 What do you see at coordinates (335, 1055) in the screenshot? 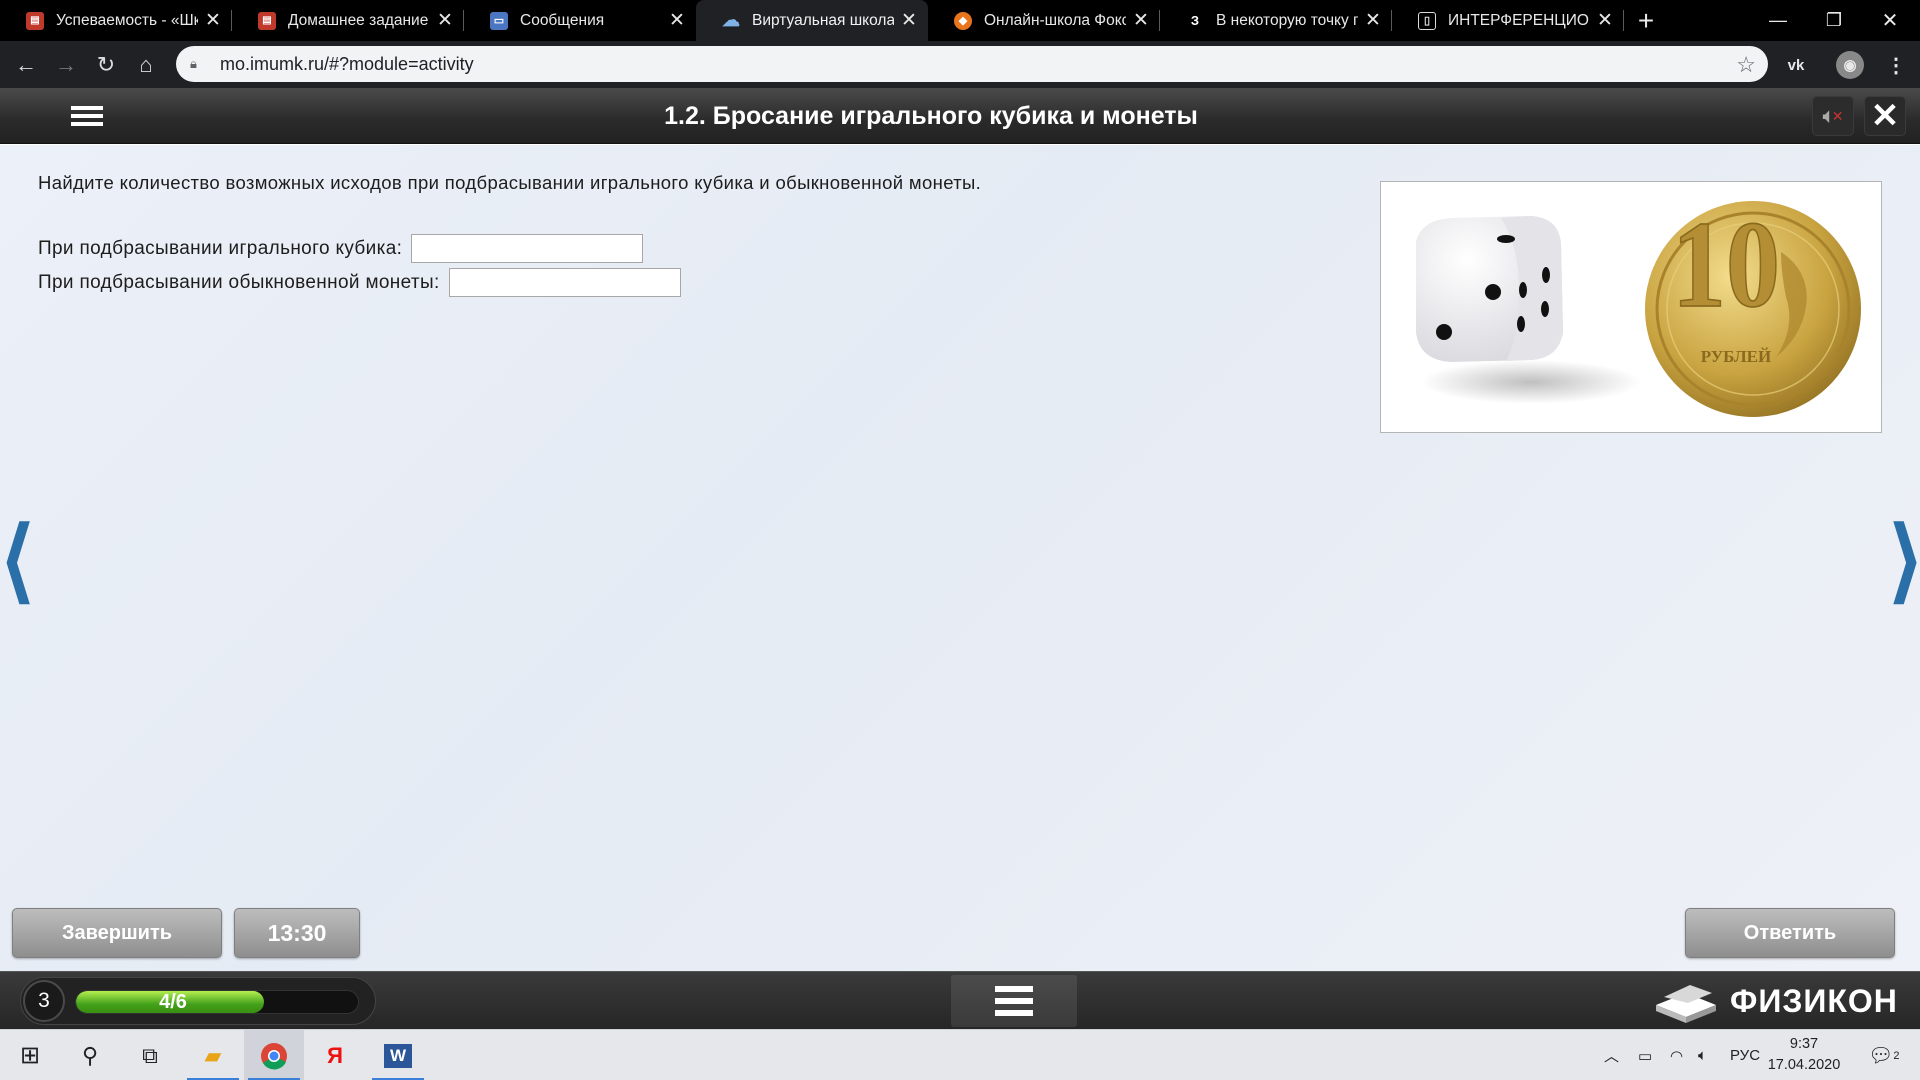
I see `yandex-browser-icon: Я` at bounding box center [335, 1055].